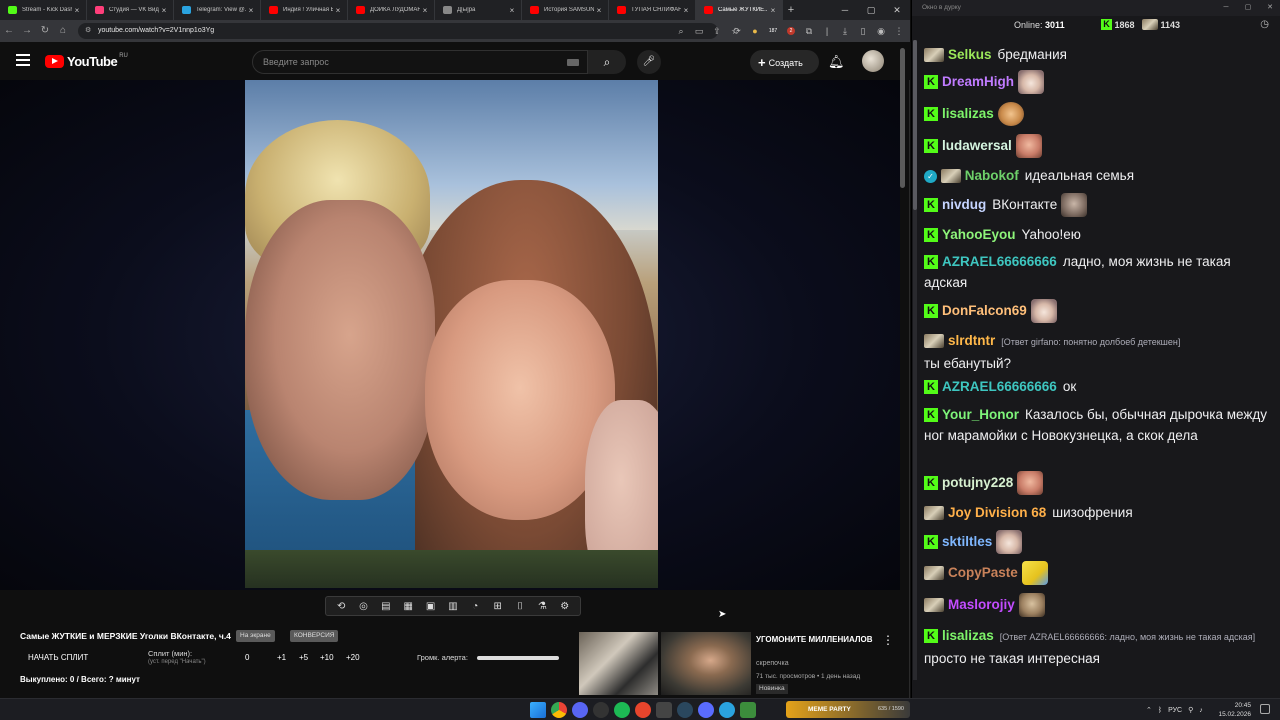  What do you see at coordinates (791, 31) in the screenshot?
I see `extension-badge: 2` at bounding box center [791, 31].